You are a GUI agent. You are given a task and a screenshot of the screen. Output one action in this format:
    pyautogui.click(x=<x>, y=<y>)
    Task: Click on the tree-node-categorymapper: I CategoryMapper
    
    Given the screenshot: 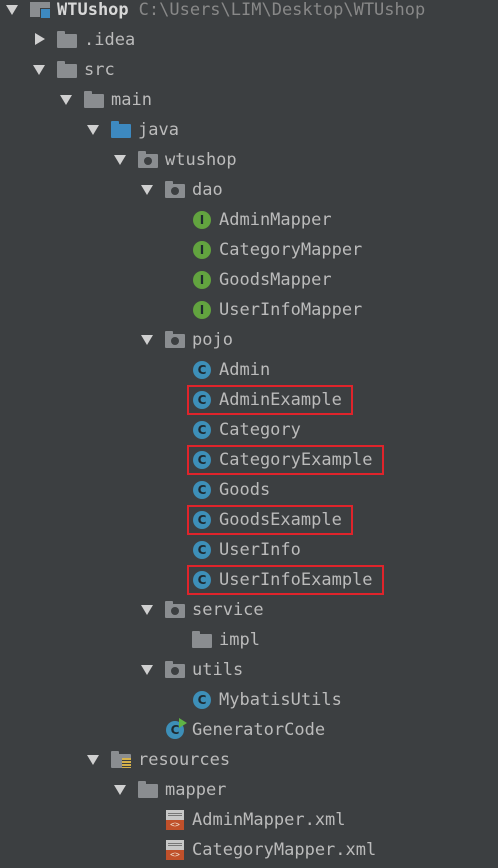 What is the action you would take?
    pyautogui.click(x=249, y=250)
    